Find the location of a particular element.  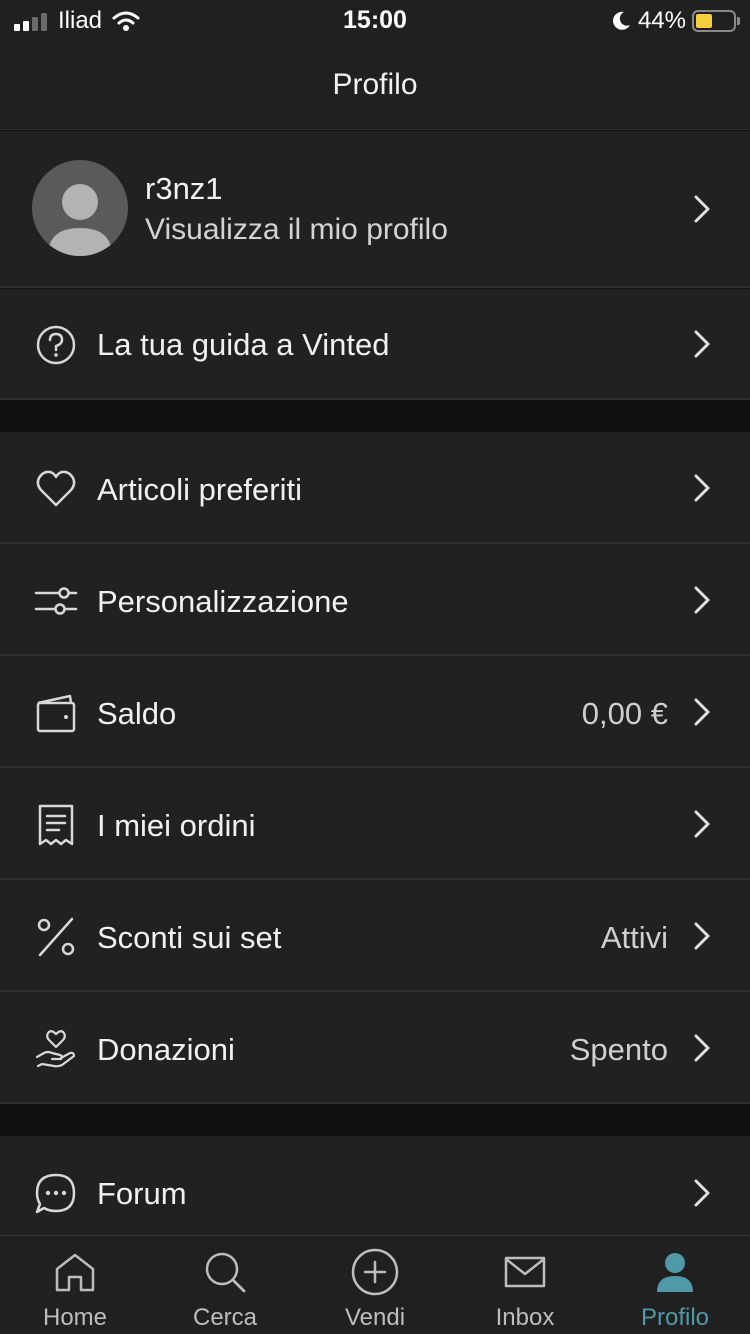

tab-home: Home is located at coordinates (75, 1285).